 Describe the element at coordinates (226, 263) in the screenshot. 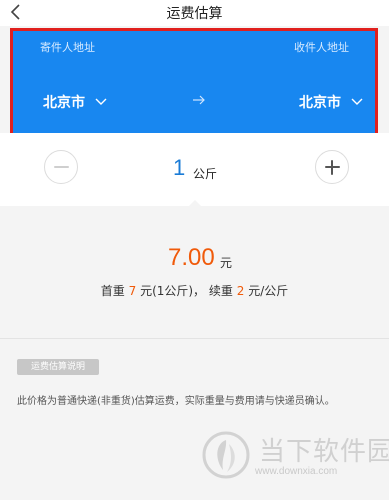

I see `price-unit: 元` at that location.